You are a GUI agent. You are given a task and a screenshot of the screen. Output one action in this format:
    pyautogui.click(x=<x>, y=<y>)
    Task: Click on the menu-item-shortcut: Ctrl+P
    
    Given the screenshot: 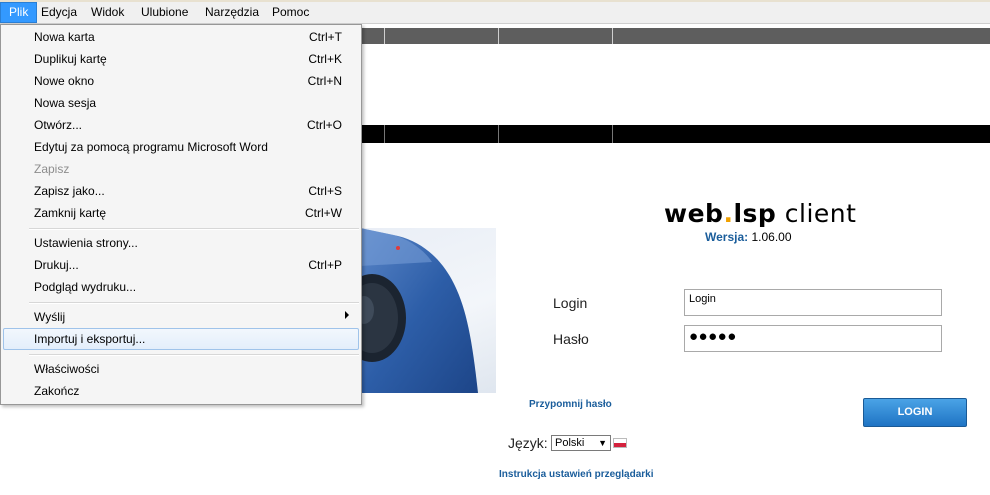 What is the action you would take?
    pyautogui.click(x=325, y=265)
    